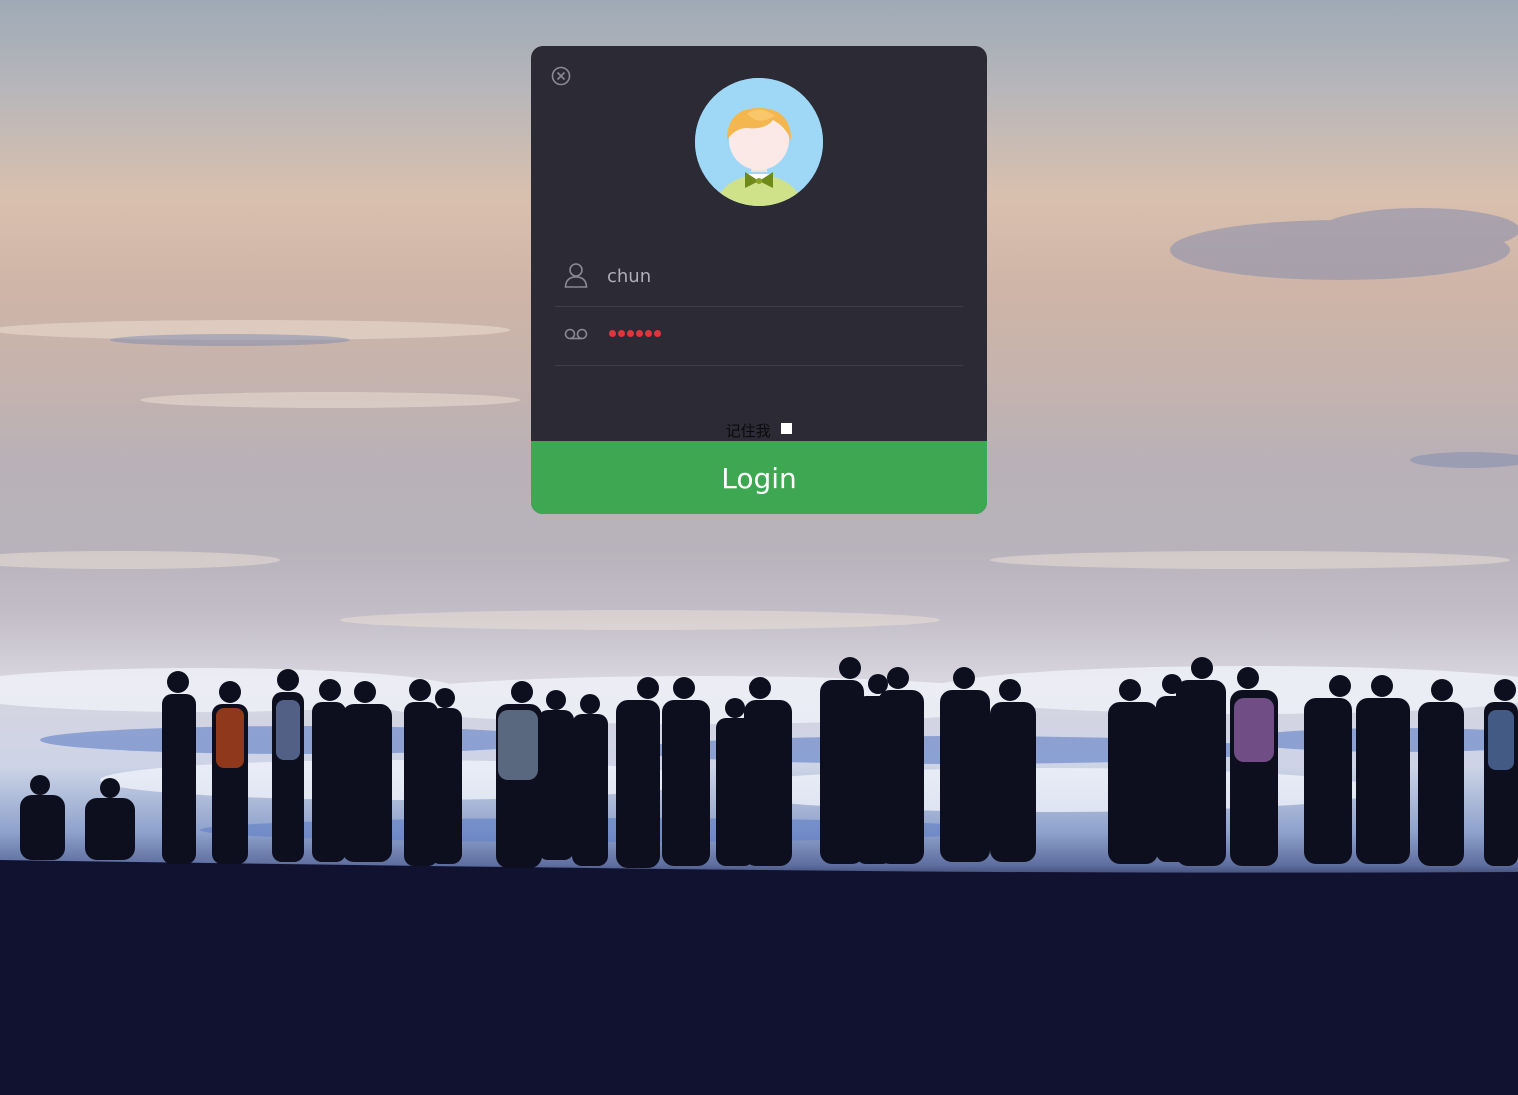 This screenshot has width=1518, height=1095. I want to click on avatar-illustration, so click(759, 142).